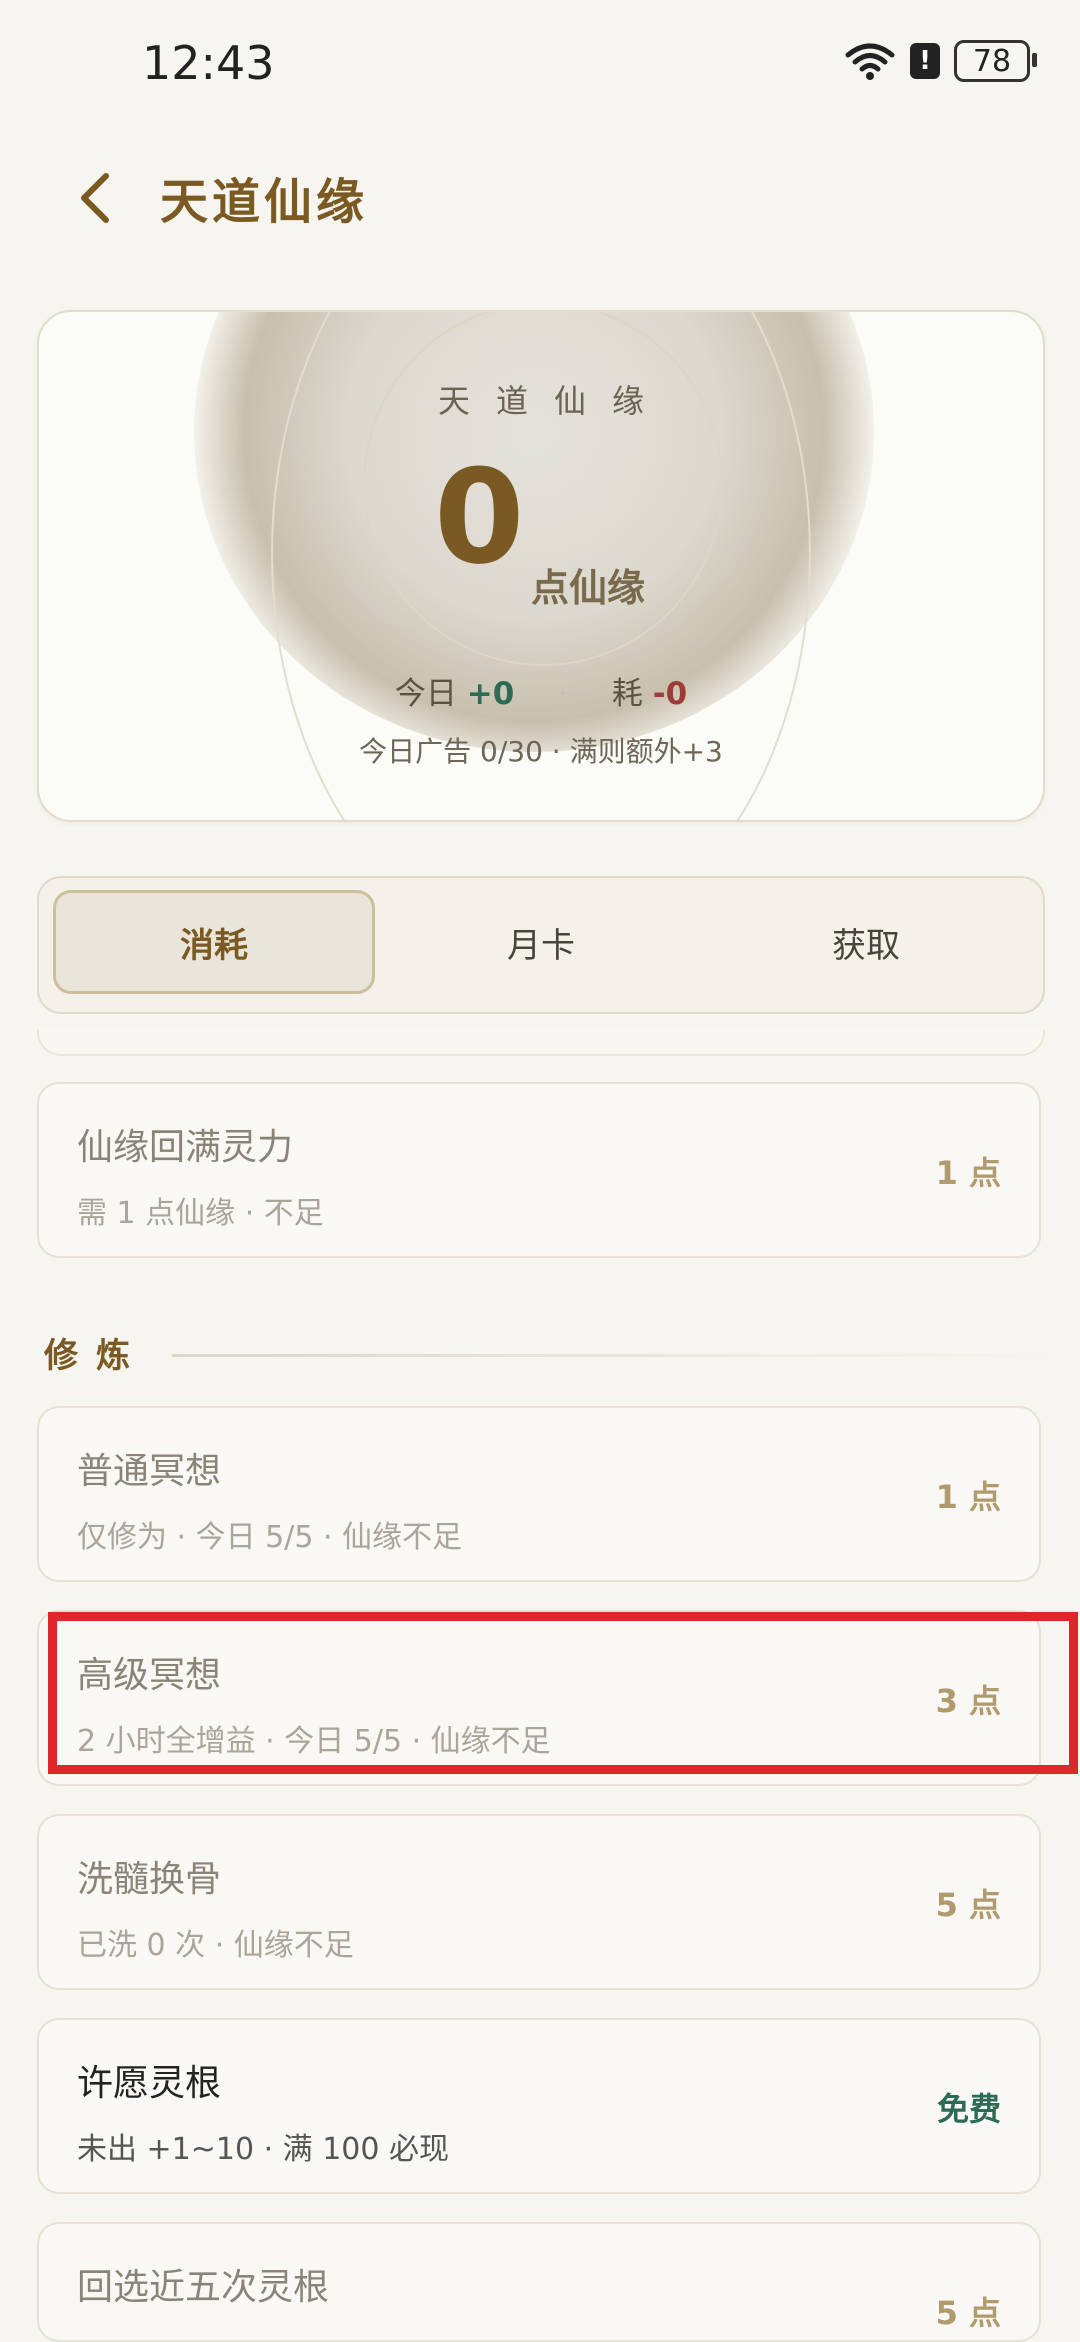  I want to click on item-name: 许愿灵根, so click(149, 2083).